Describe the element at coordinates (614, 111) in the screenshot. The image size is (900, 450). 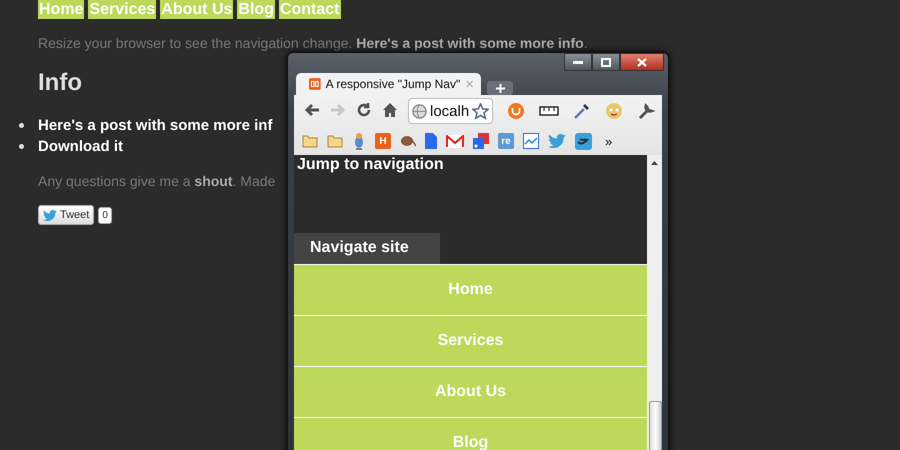
I see `face-icon` at that location.